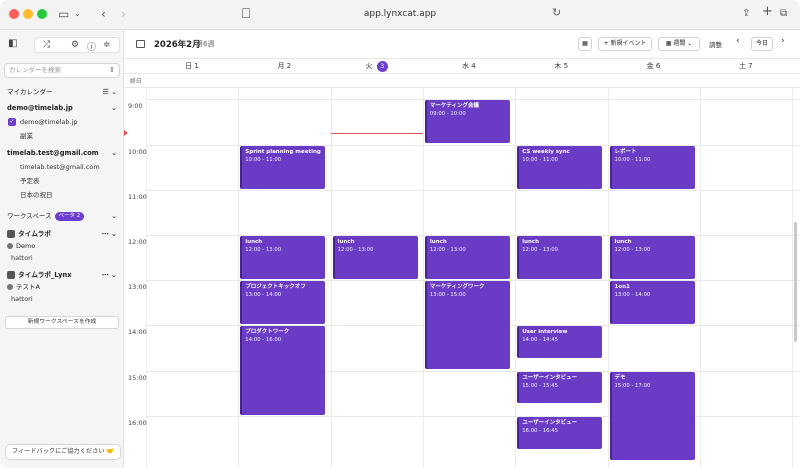 The height and width of the screenshot is (468, 800). I want to click on day-header-row: 日 1月 2火 3水 4木 5金 6土 7, so click(462, 66).